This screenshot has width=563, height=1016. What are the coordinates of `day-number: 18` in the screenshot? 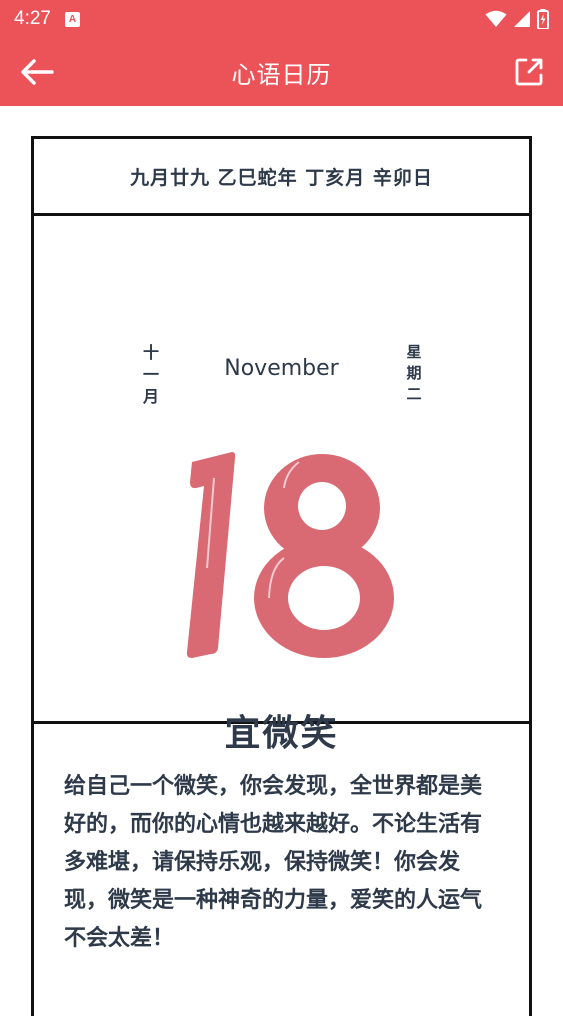 It's located at (289, 554).